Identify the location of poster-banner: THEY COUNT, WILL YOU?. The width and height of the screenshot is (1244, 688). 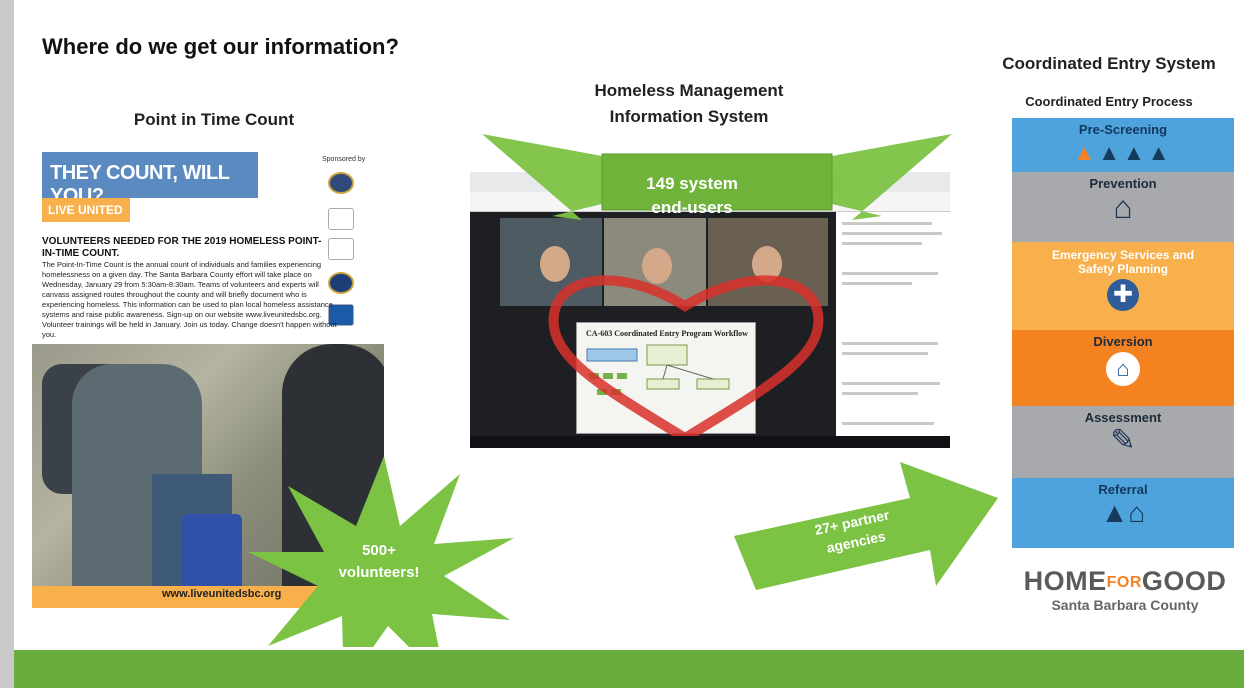
(150, 179).